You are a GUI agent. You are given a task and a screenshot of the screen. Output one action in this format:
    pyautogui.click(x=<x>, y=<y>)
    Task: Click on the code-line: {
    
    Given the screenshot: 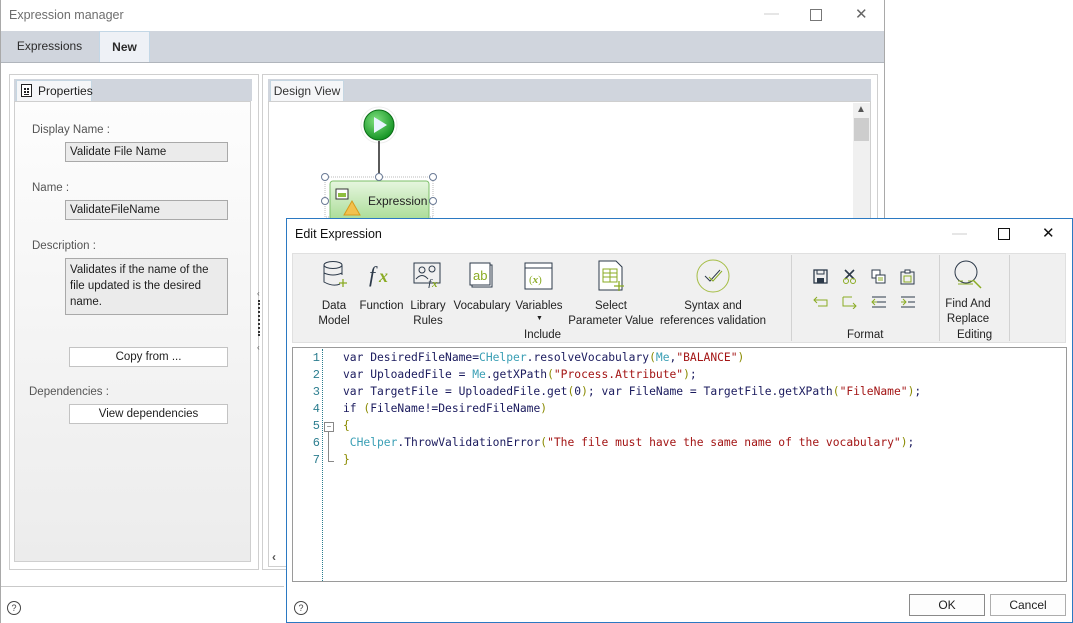 What is the action you would take?
    pyautogui.click(x=346, y=425)
    